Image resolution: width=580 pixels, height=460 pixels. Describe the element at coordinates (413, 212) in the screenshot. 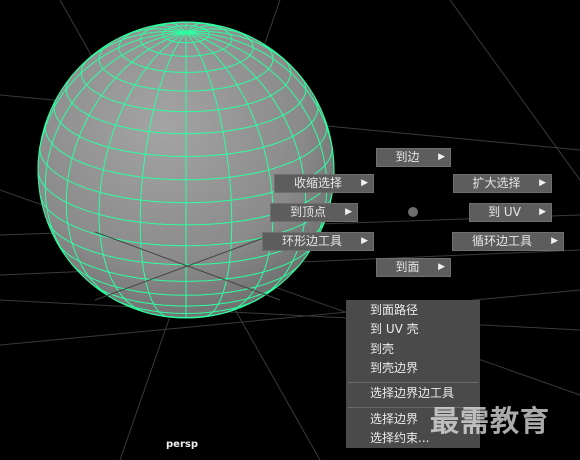

I see `marking-menu-center-dot` at that location.